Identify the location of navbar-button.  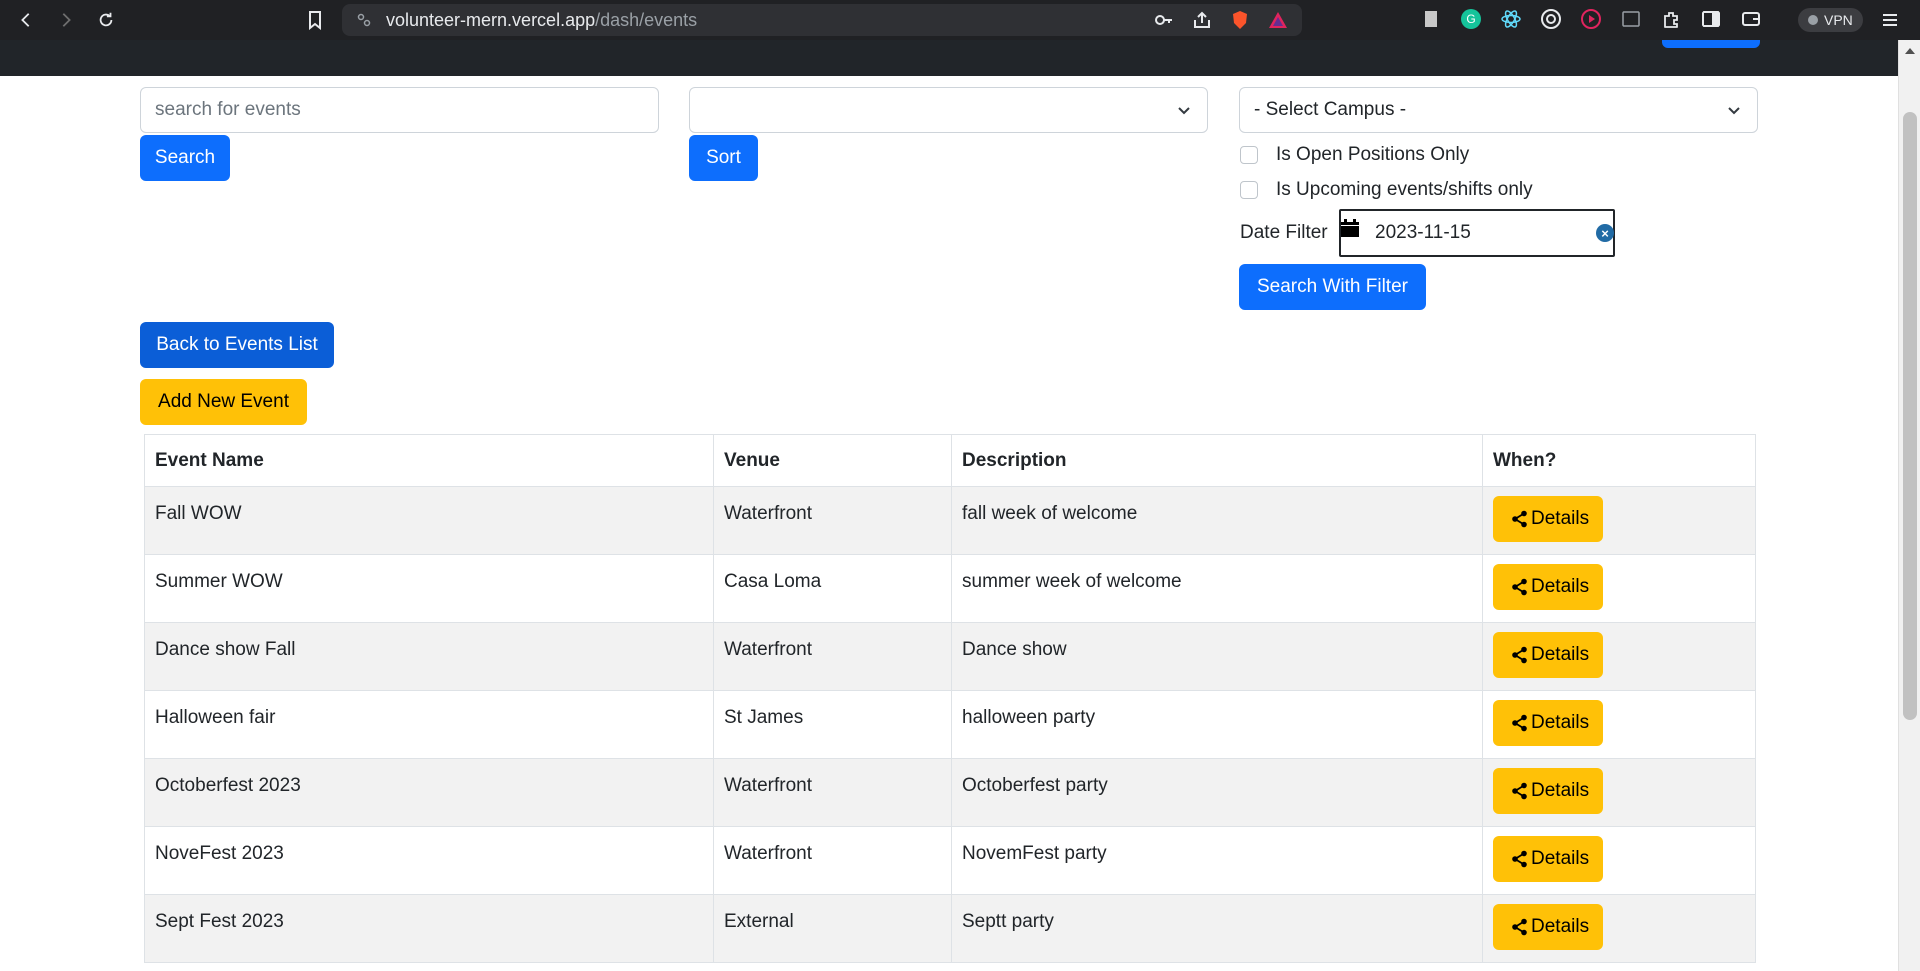
(1711, 44).